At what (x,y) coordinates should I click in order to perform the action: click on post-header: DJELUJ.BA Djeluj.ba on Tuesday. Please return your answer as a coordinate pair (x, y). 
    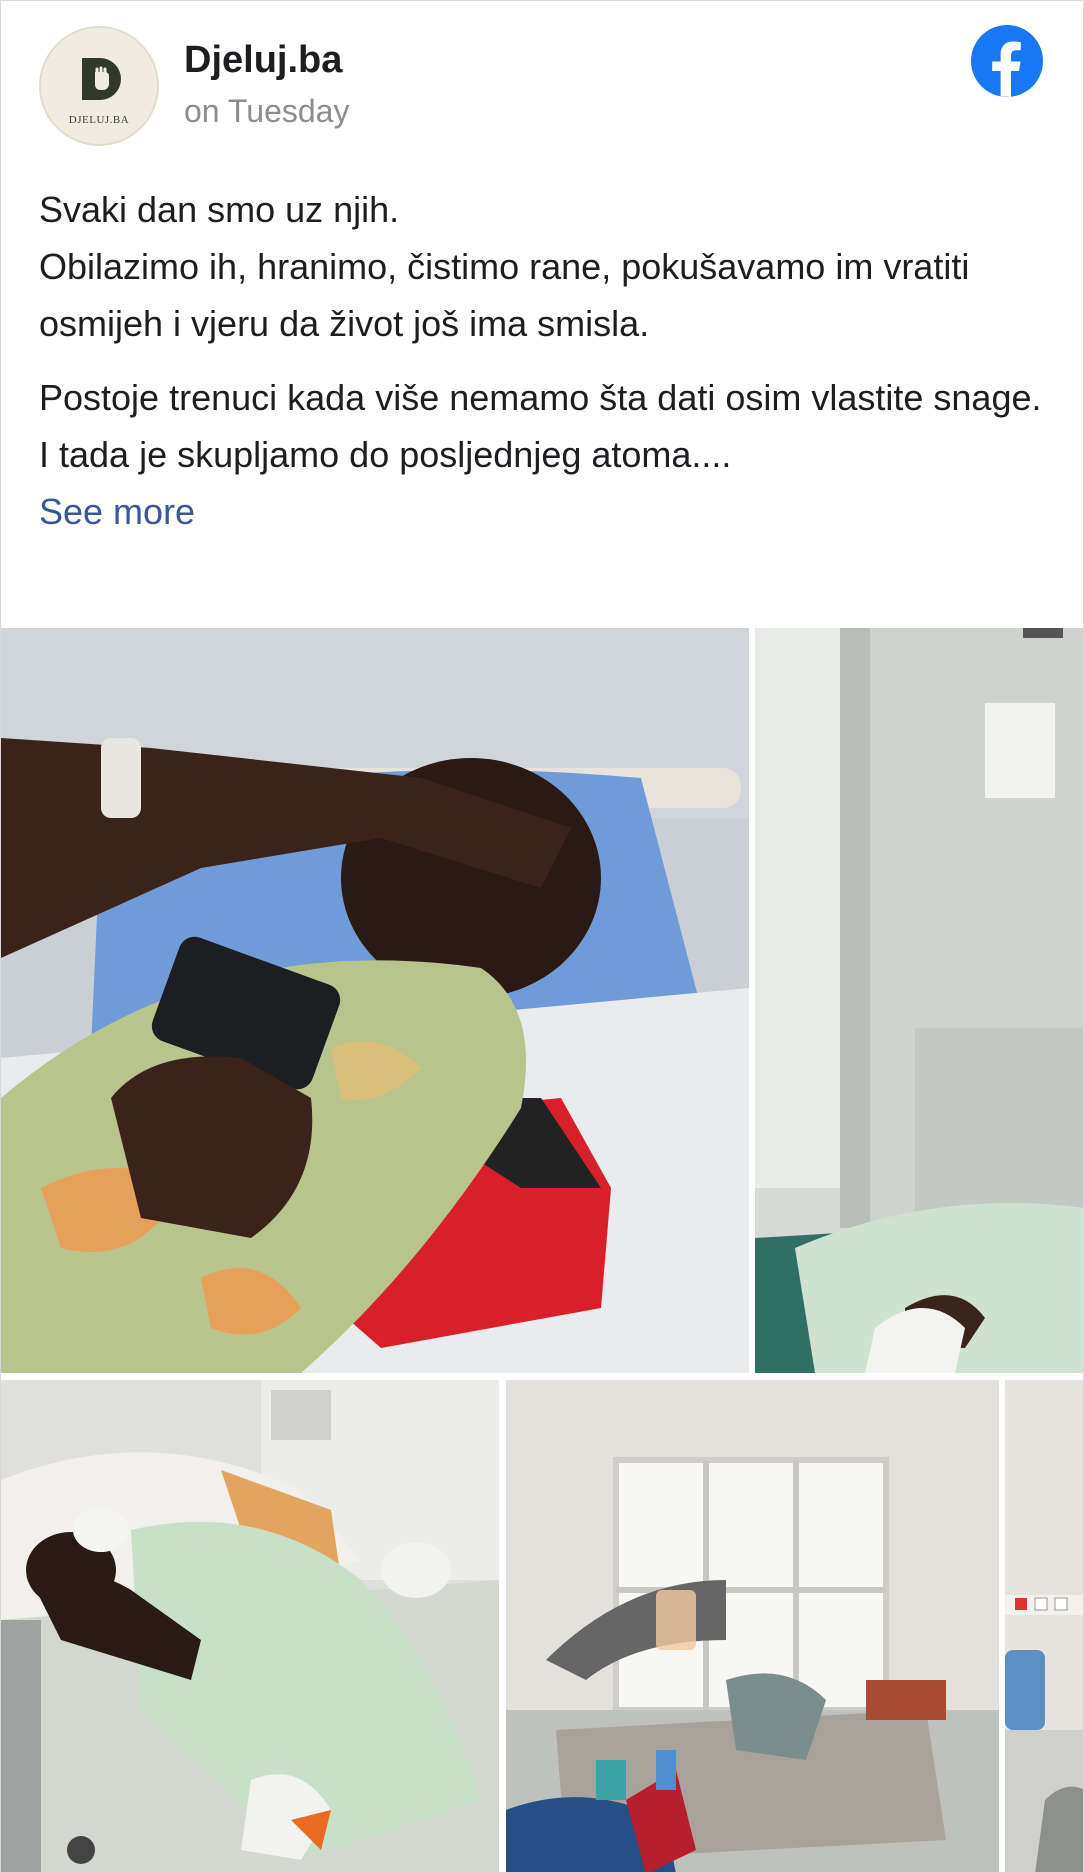
    Looking at the image, I should click on (542, 86).